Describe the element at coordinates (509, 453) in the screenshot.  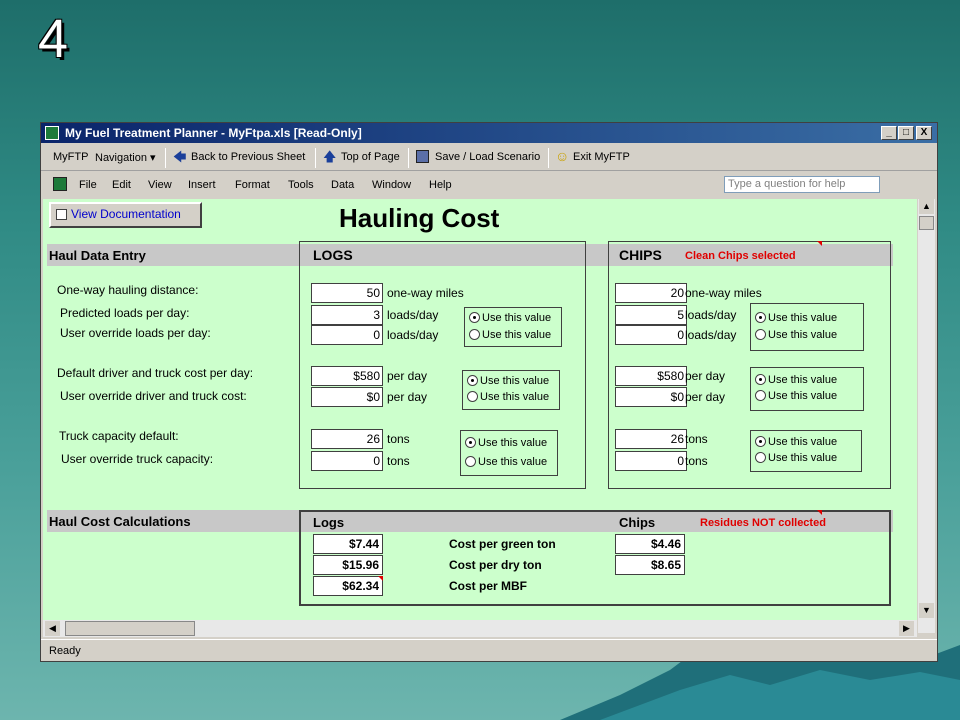
I see `logs-capacity-radio-group: Use this value Use this value` at that location.